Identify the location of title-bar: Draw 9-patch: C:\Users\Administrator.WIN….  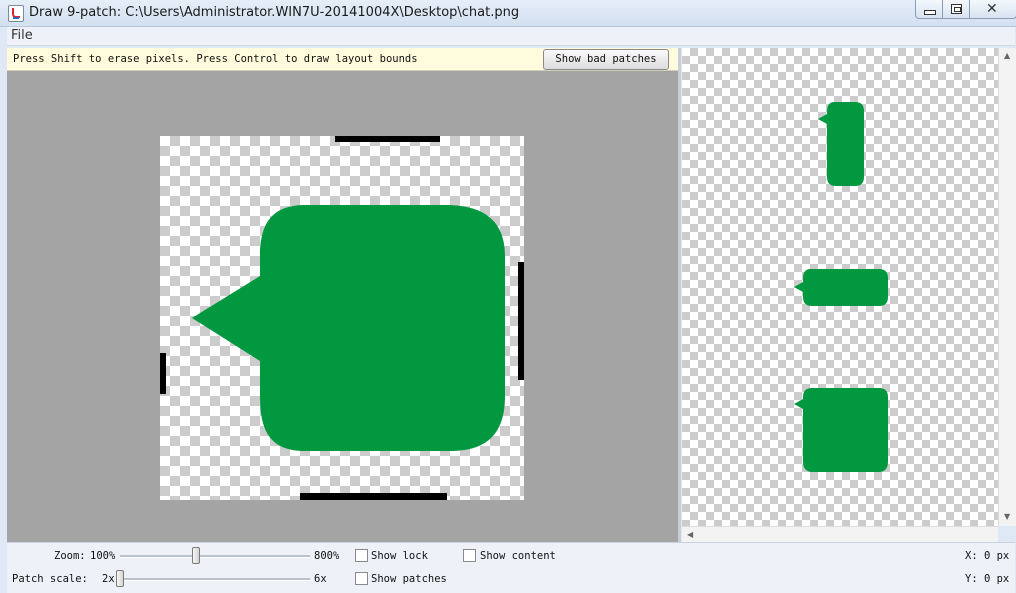
(508, 13).